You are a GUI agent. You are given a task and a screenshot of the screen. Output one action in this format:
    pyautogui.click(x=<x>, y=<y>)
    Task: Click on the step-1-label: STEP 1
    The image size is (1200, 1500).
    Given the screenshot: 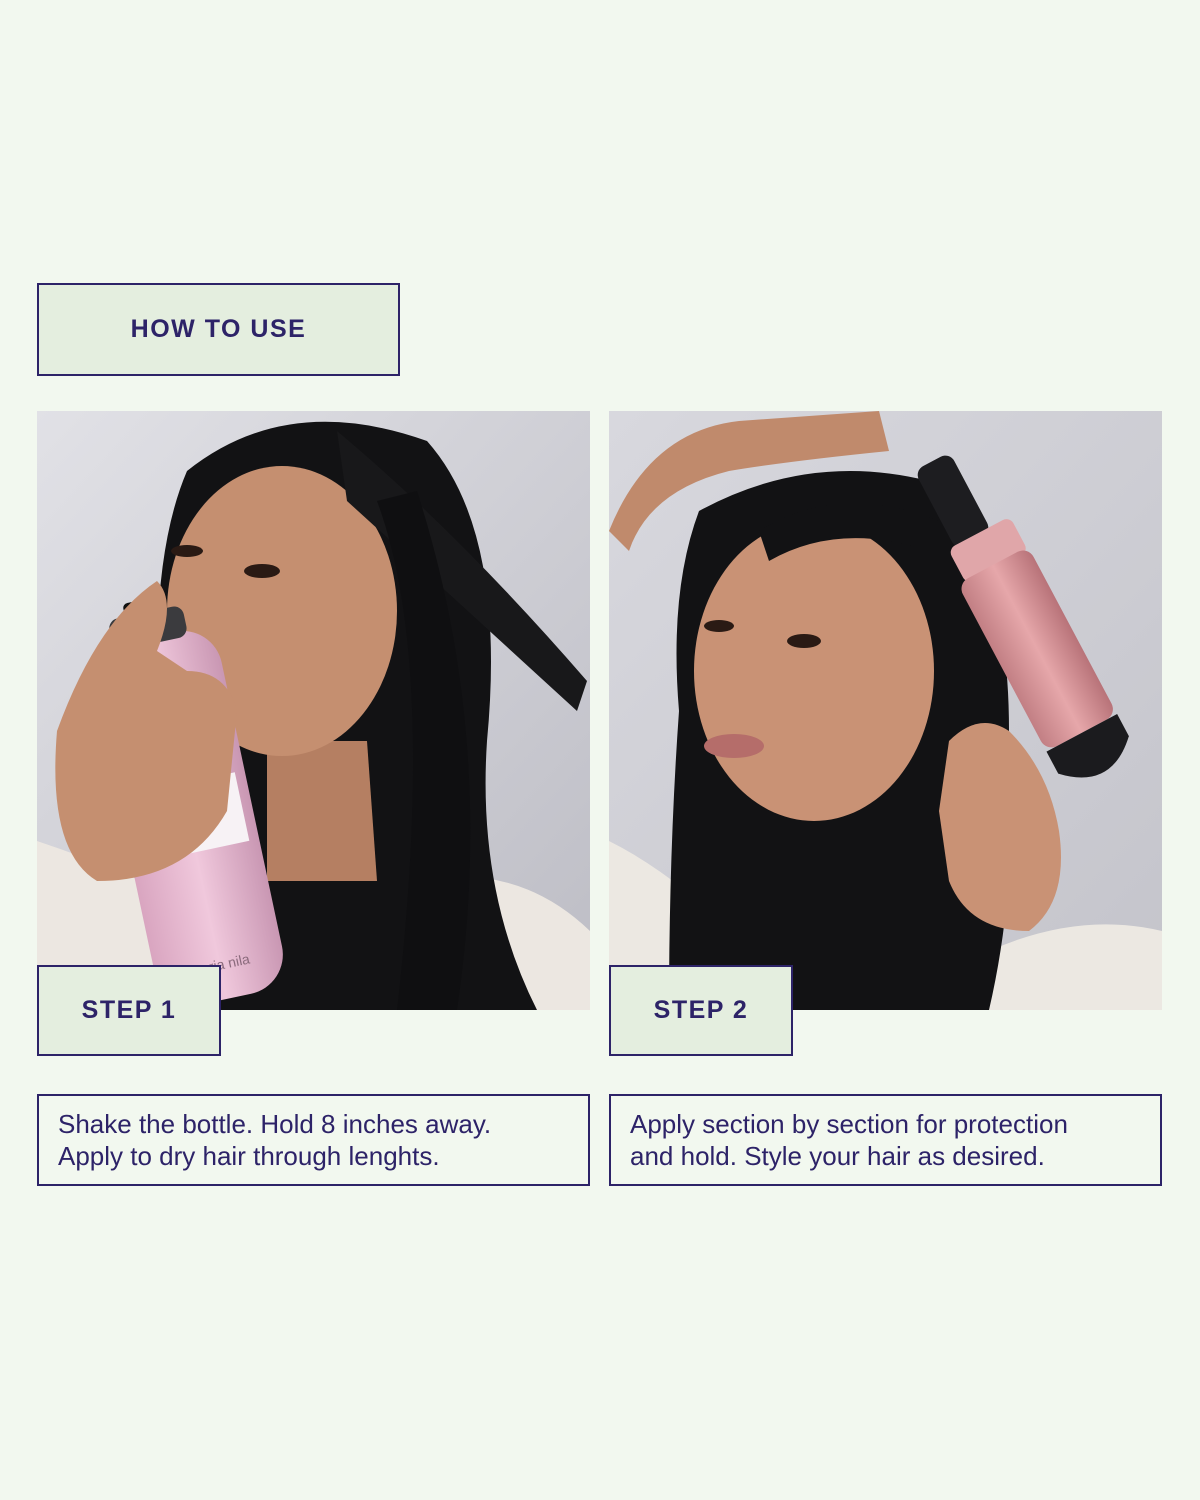 What is the action you would take?
    pyautogui.click(x=129, y=1010)
    